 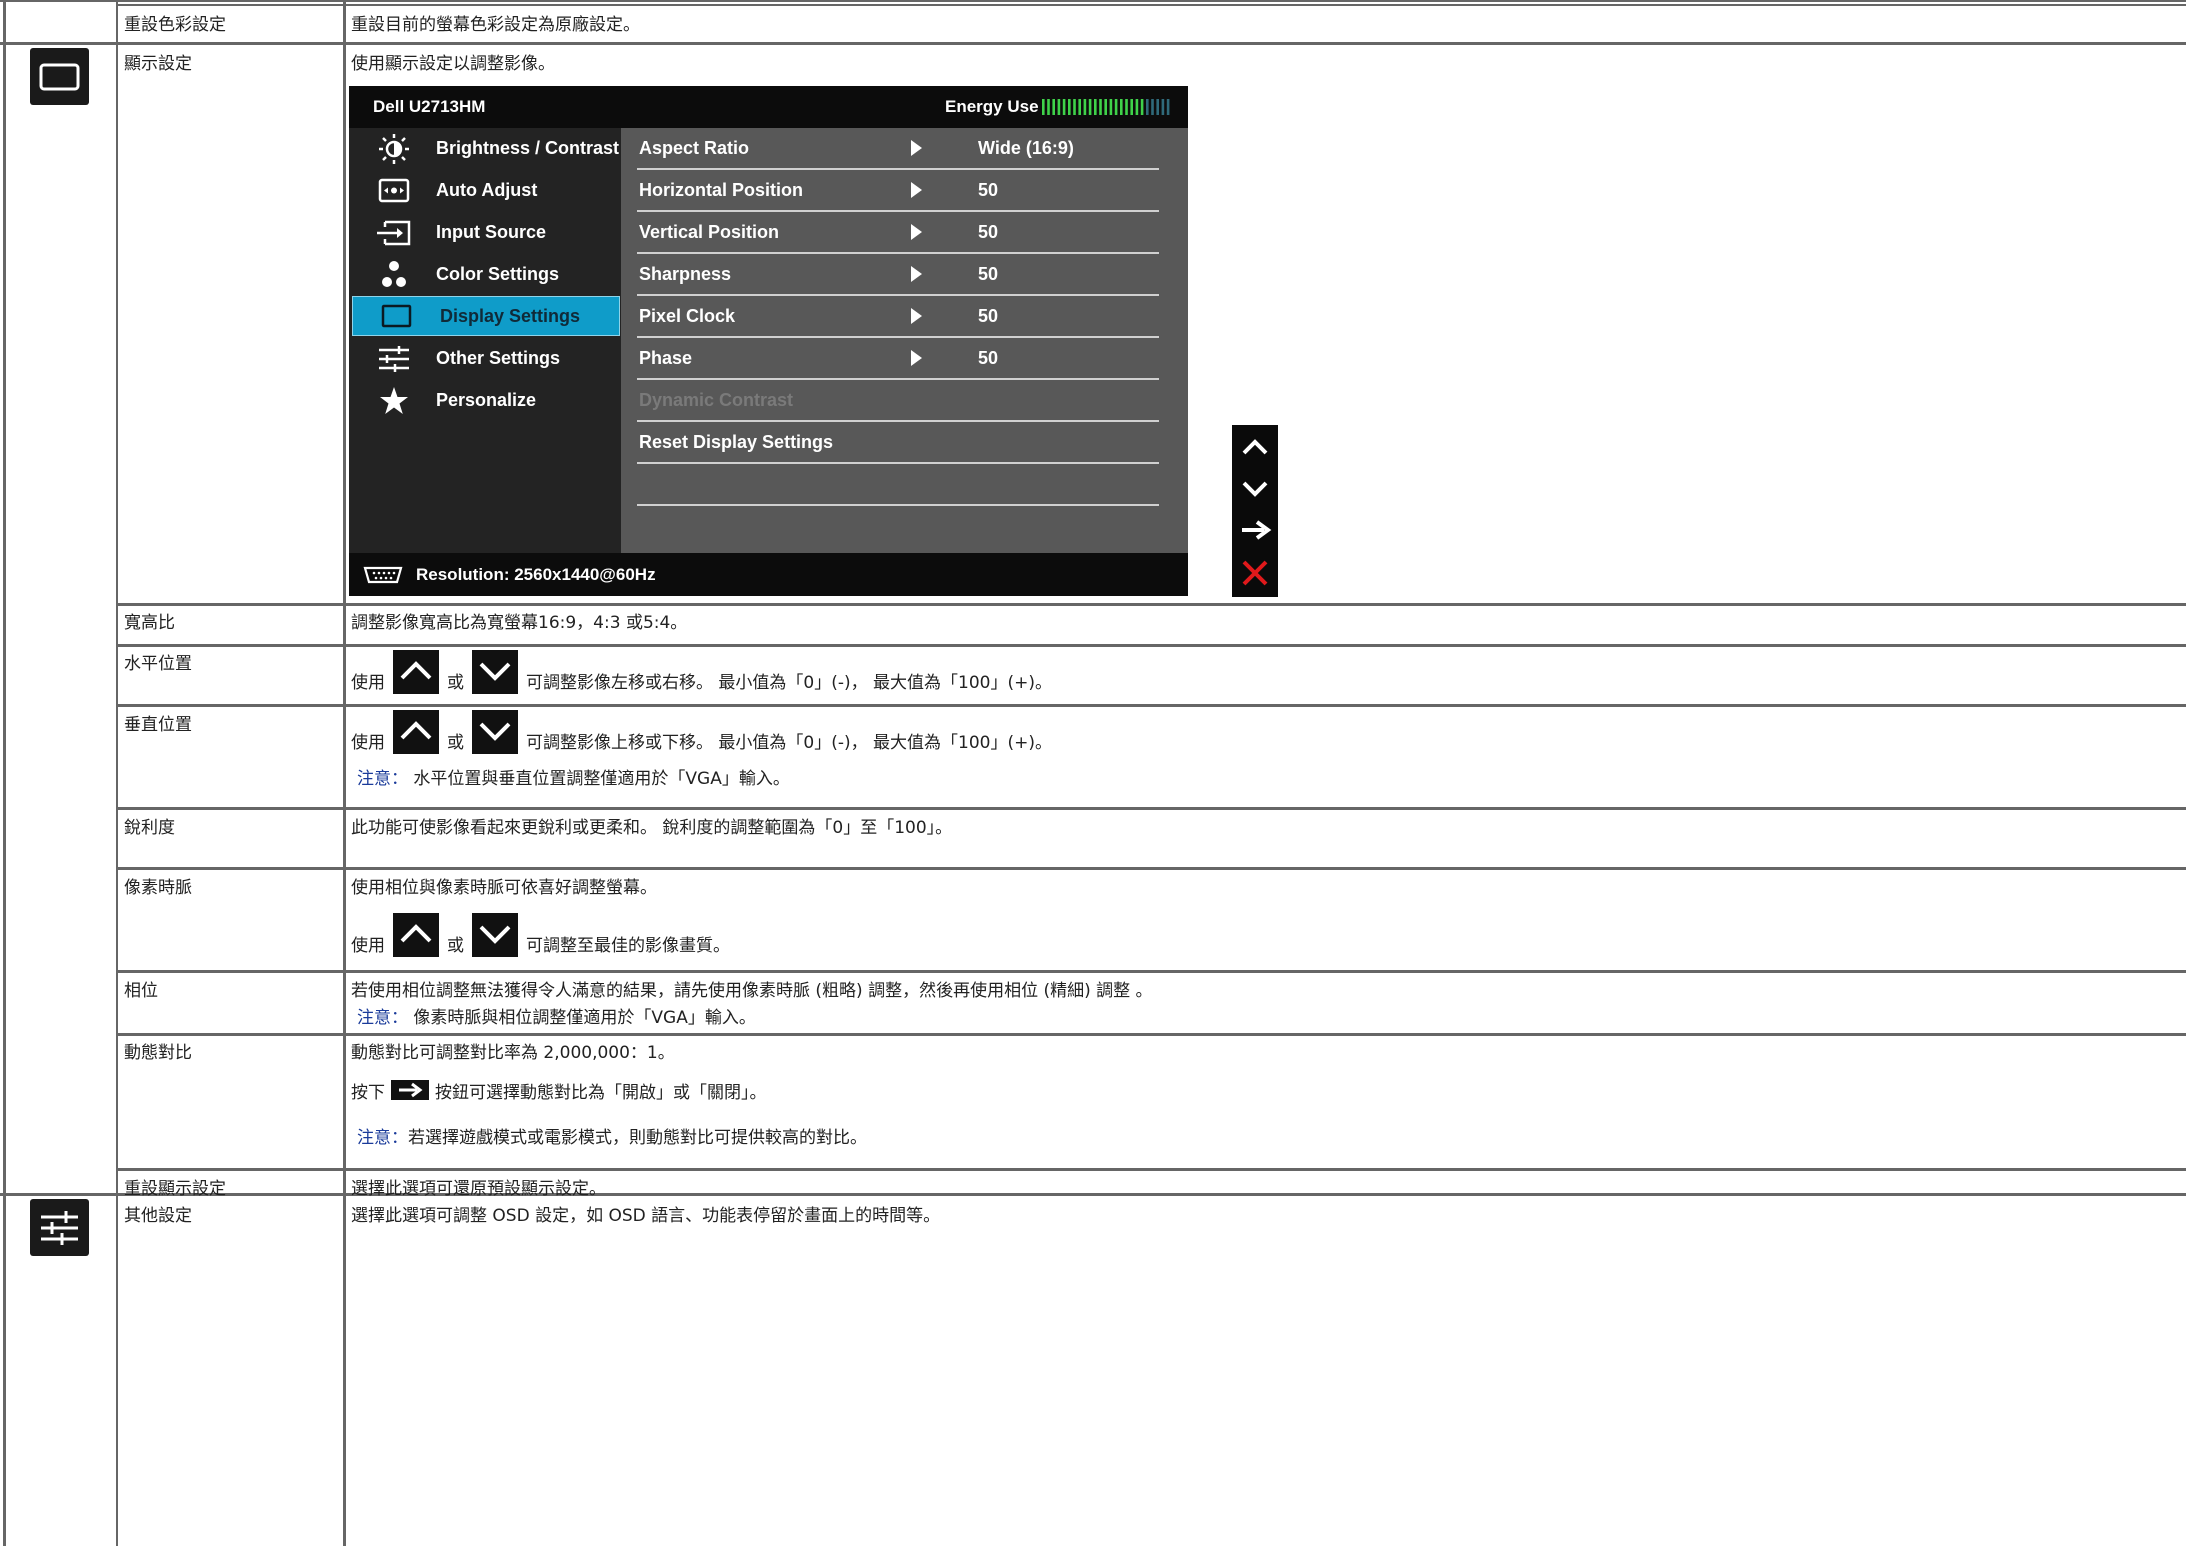 I want to click on osd-header: Dell U2713HM Energy Use, so click(x=768, y=107).